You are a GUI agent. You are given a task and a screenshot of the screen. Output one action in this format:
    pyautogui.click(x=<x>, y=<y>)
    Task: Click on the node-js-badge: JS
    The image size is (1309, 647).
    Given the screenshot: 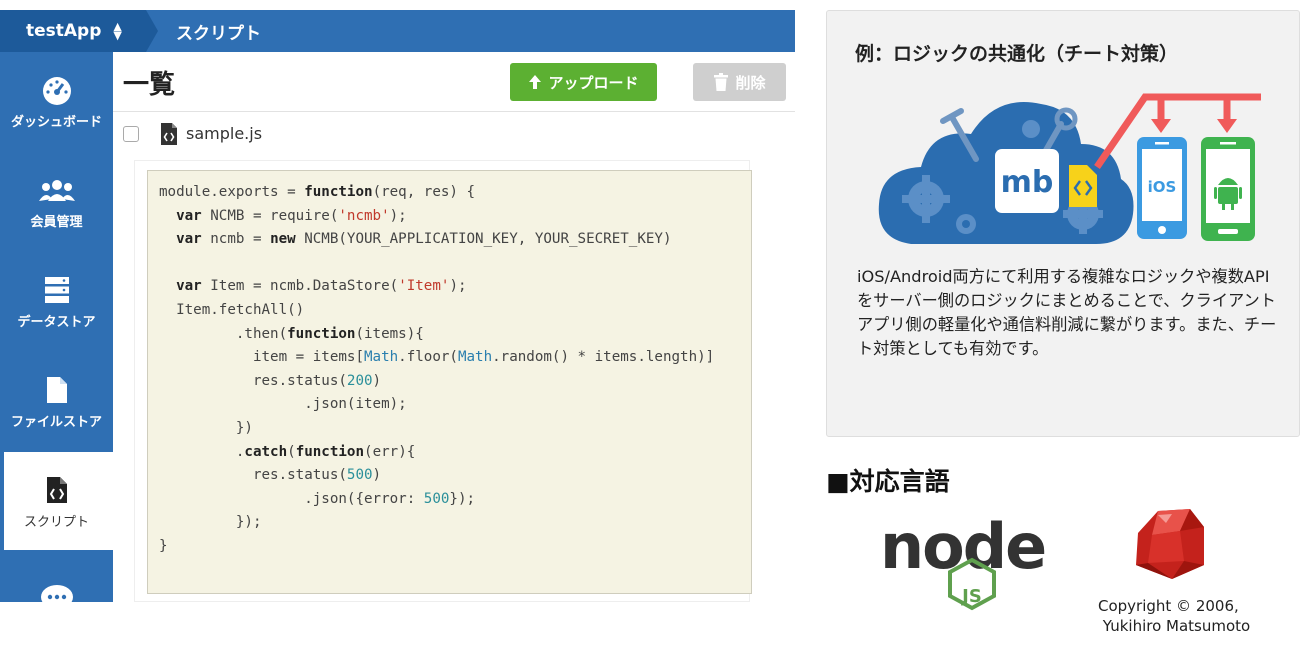 What is the action you would take?
    pyautogui.click(x=971, y=596)
    